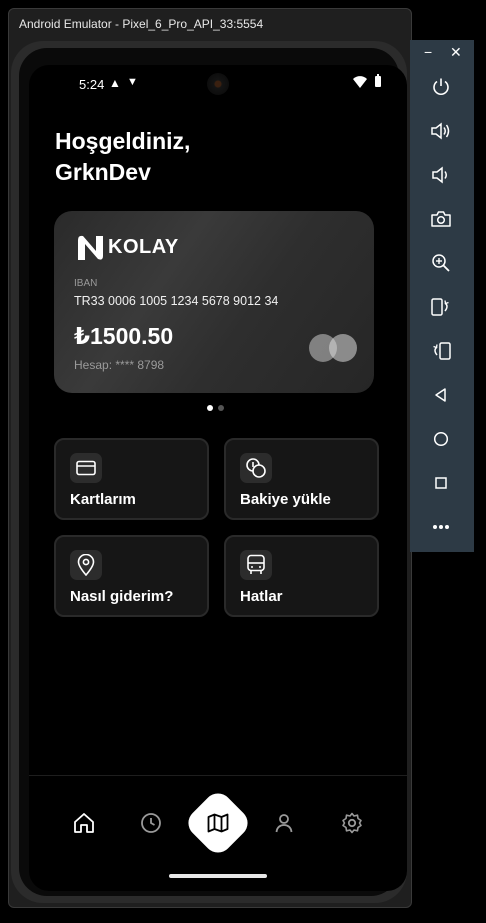  Describe the element at coordinates (176, 301) in the screenshot. I see `iban-value: TR33 0006 1005 1234 5678 9012 34` at that location.